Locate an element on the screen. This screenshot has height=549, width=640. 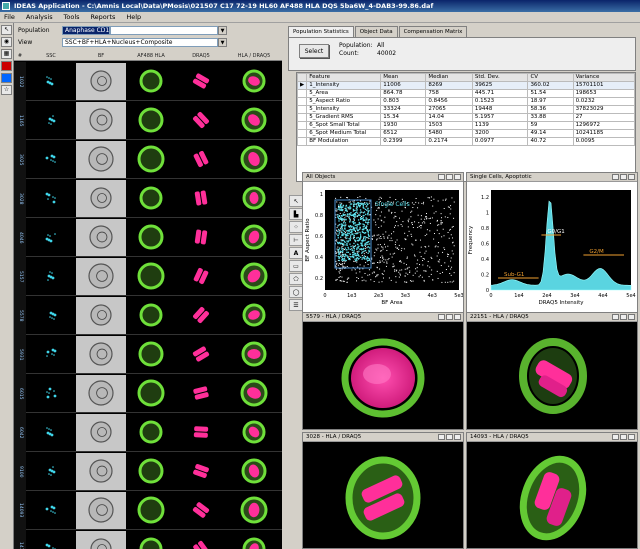
view-icon: ◉ is located at coordinates (6, 42).